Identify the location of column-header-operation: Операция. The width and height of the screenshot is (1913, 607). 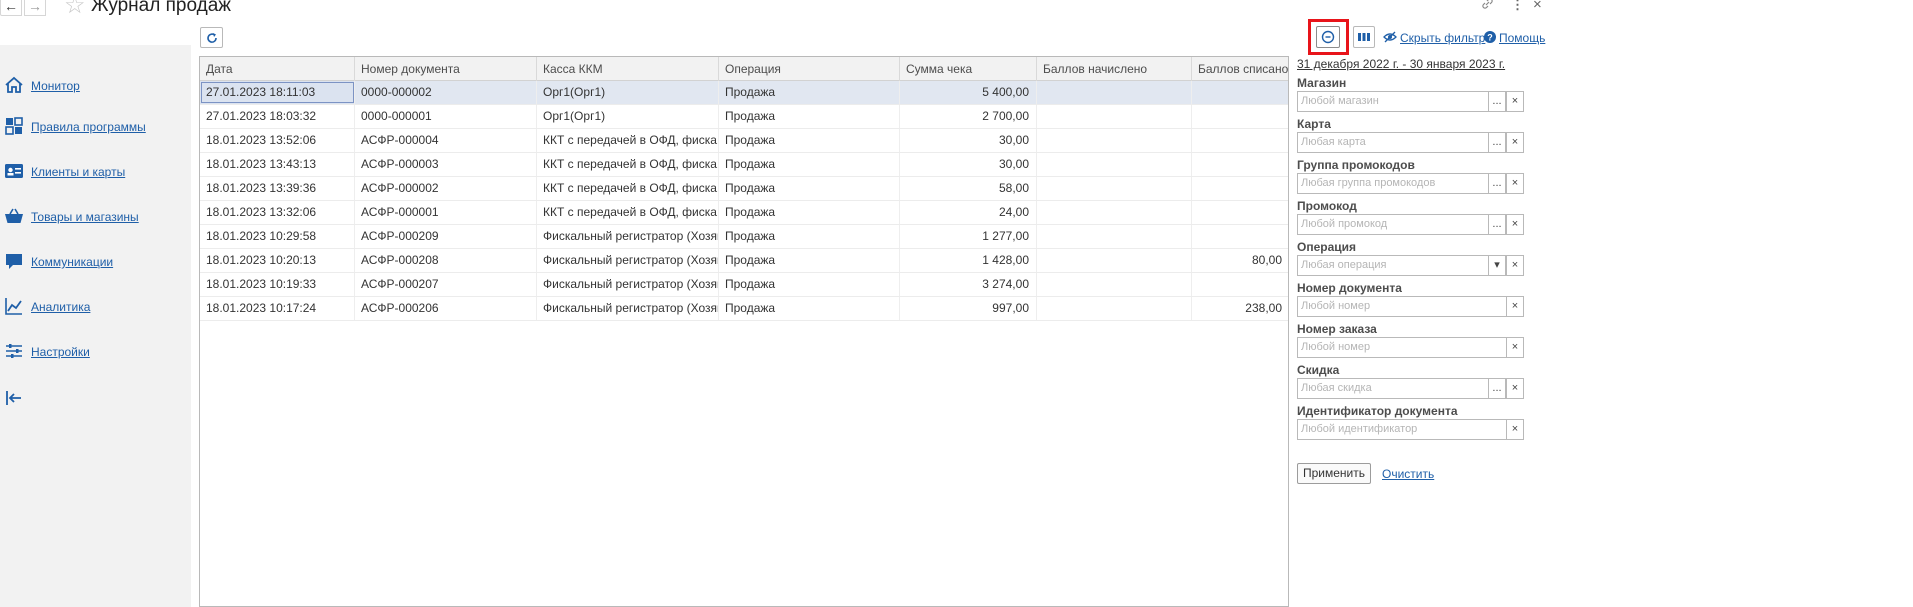
(809, 69).